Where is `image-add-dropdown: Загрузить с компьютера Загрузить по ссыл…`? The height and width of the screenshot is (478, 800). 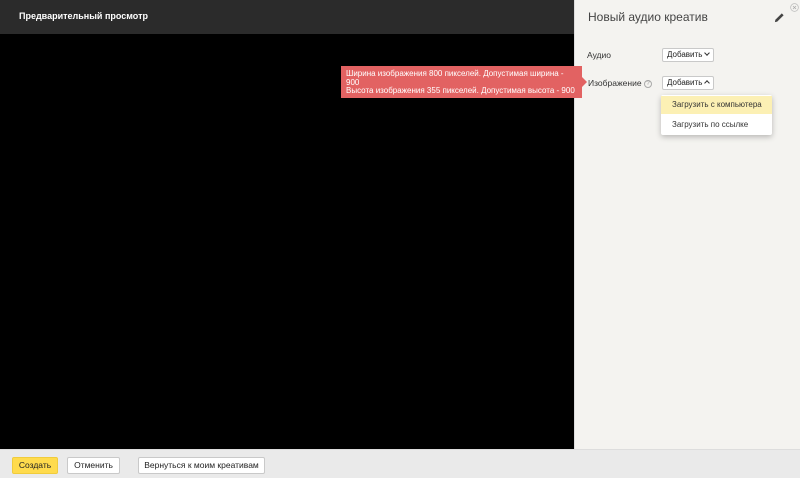 image-add-dropdown: Загрузить с компьютера Загрузить по ссыл… is located at coordinates (716, 115).